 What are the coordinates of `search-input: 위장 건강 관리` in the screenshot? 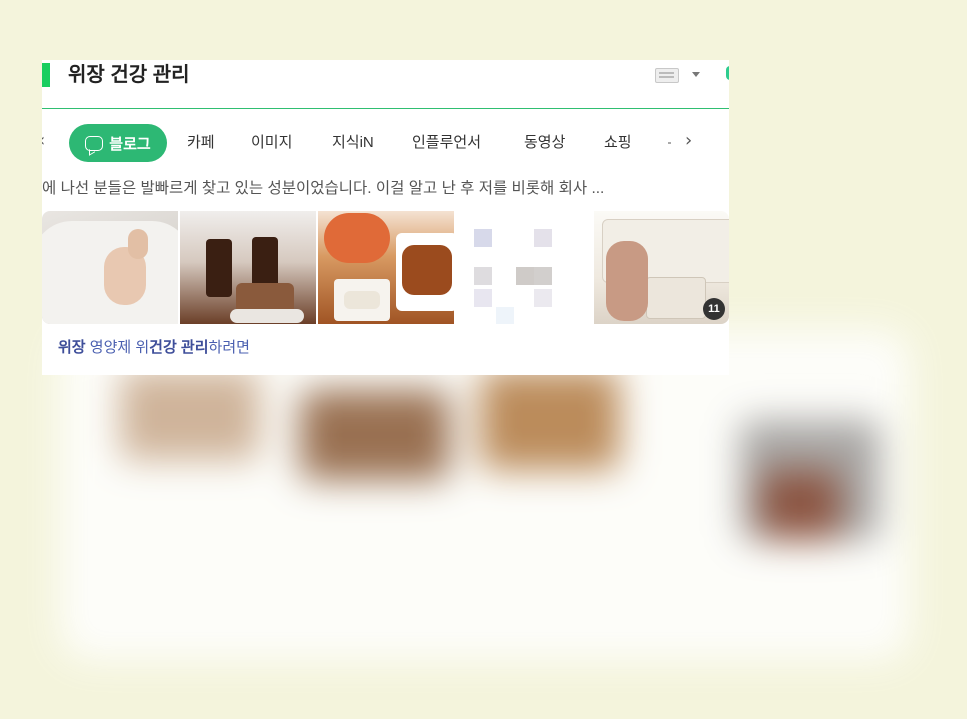 It's located at (129, 75).